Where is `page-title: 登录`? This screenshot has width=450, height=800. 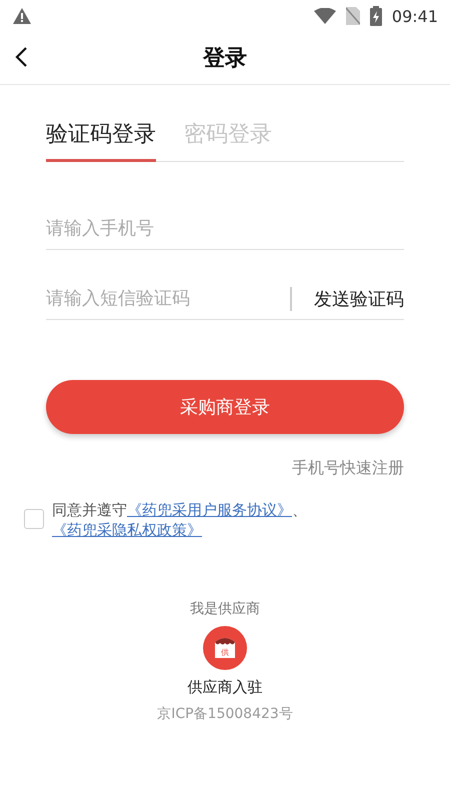
page-title: 登录 is located at coordinates (225, 59).